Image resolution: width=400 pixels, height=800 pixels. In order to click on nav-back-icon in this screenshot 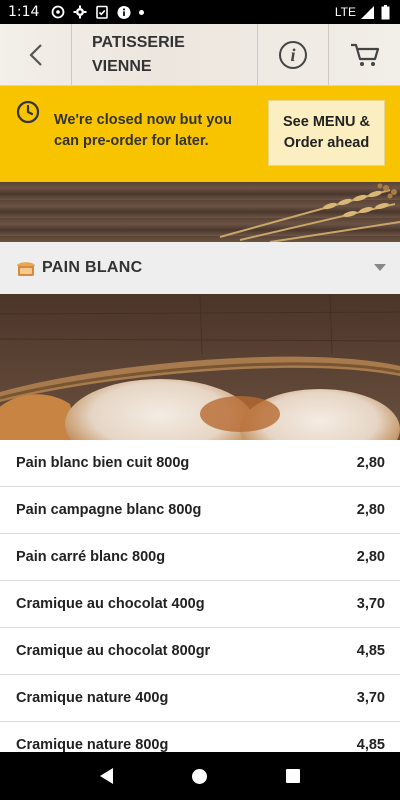, I will do `click(106, 776)`.